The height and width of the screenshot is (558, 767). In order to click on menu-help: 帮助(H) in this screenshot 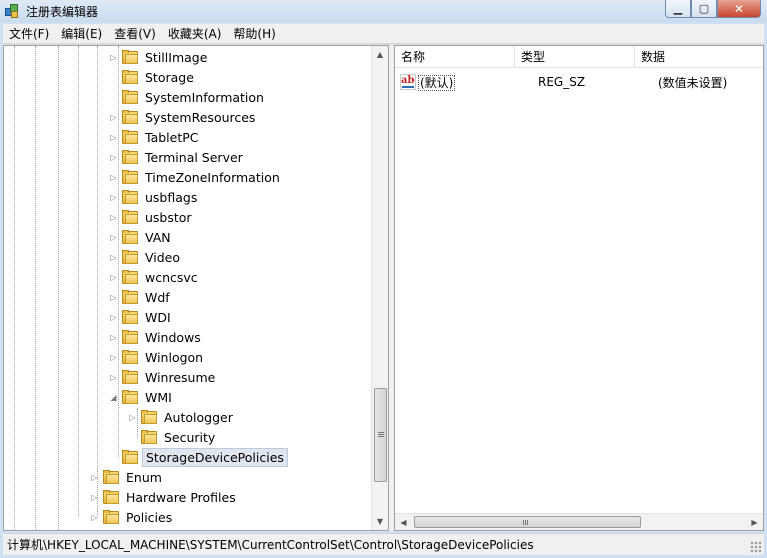, I will do `click(254, 34)`.